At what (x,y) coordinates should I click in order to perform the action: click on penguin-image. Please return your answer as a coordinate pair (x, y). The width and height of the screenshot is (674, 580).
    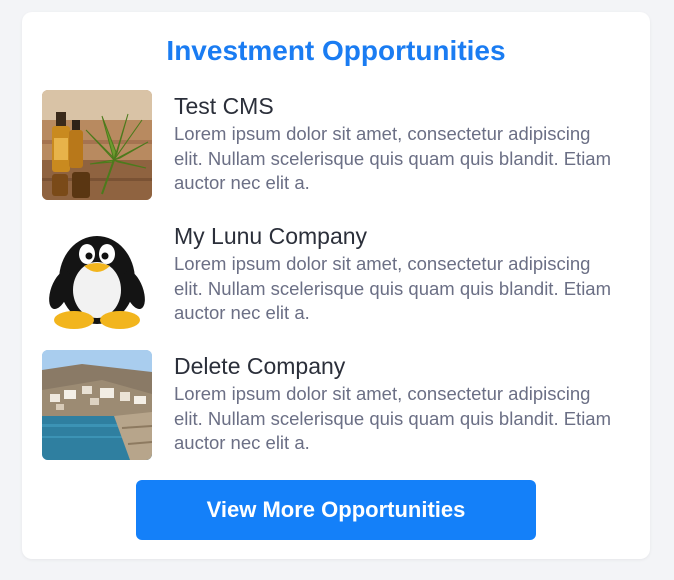
    Looking at the image, I should click on (97, 275).